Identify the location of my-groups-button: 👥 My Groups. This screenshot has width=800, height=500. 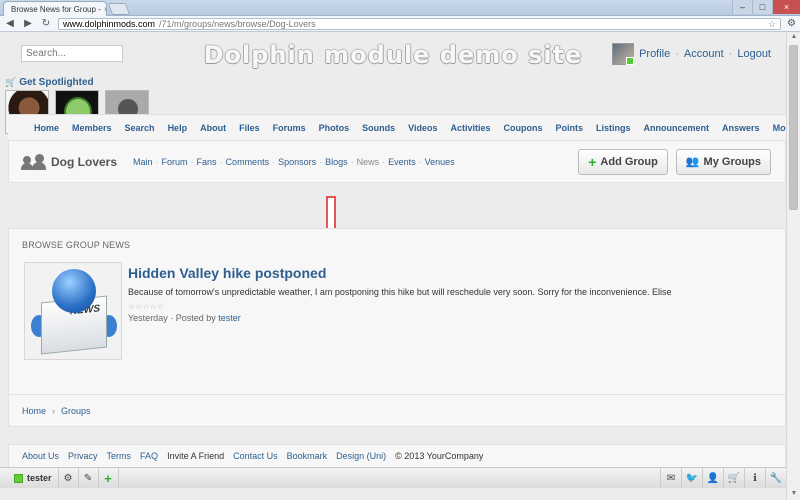
(723, 161).